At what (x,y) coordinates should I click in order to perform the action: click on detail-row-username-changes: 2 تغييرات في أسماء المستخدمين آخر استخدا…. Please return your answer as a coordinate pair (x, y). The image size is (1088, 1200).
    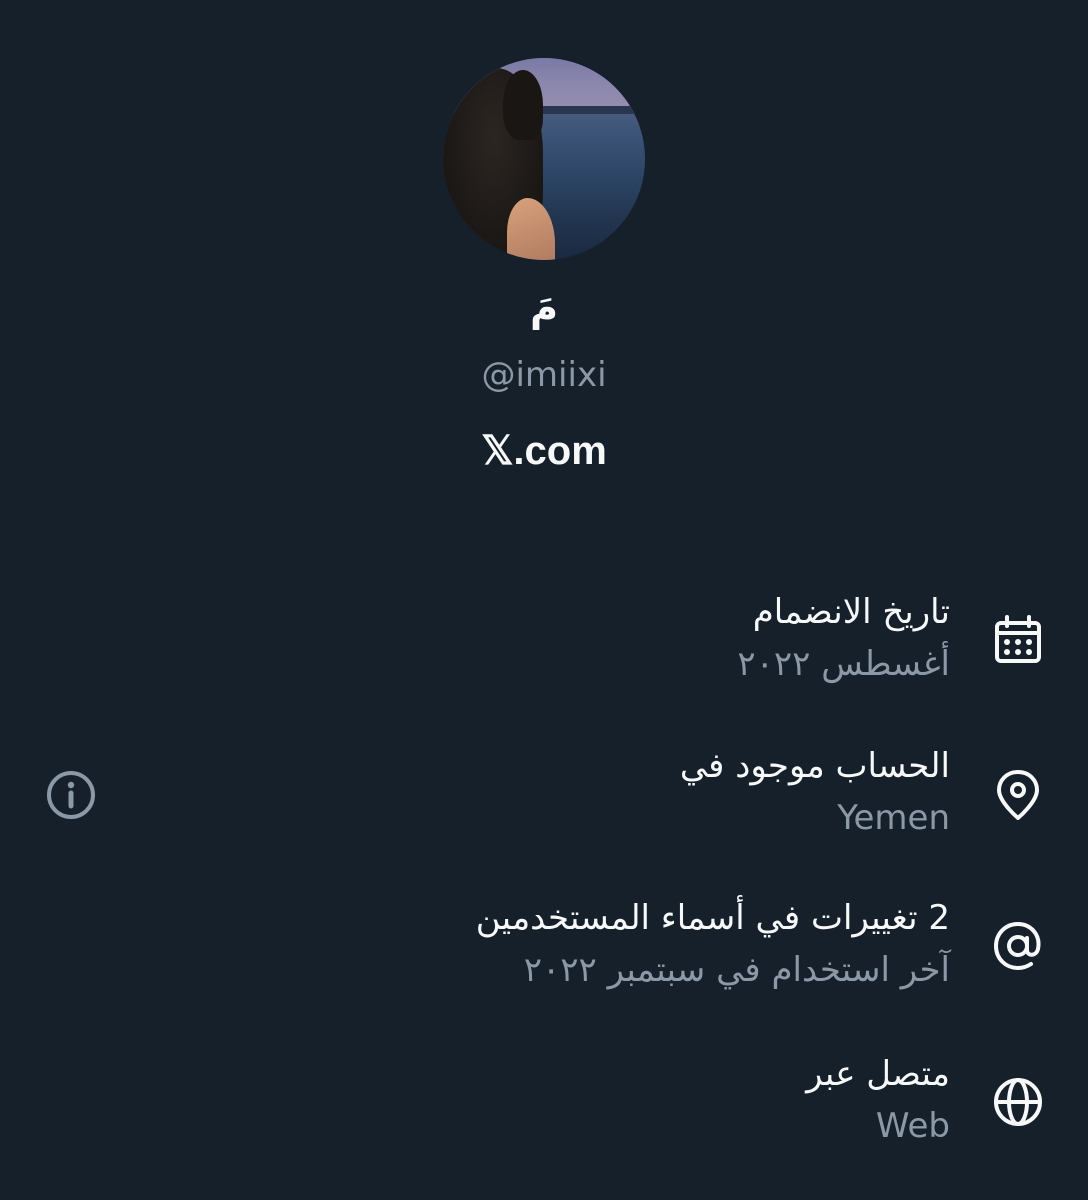
    Looking at the image, I should click on (544, 953).